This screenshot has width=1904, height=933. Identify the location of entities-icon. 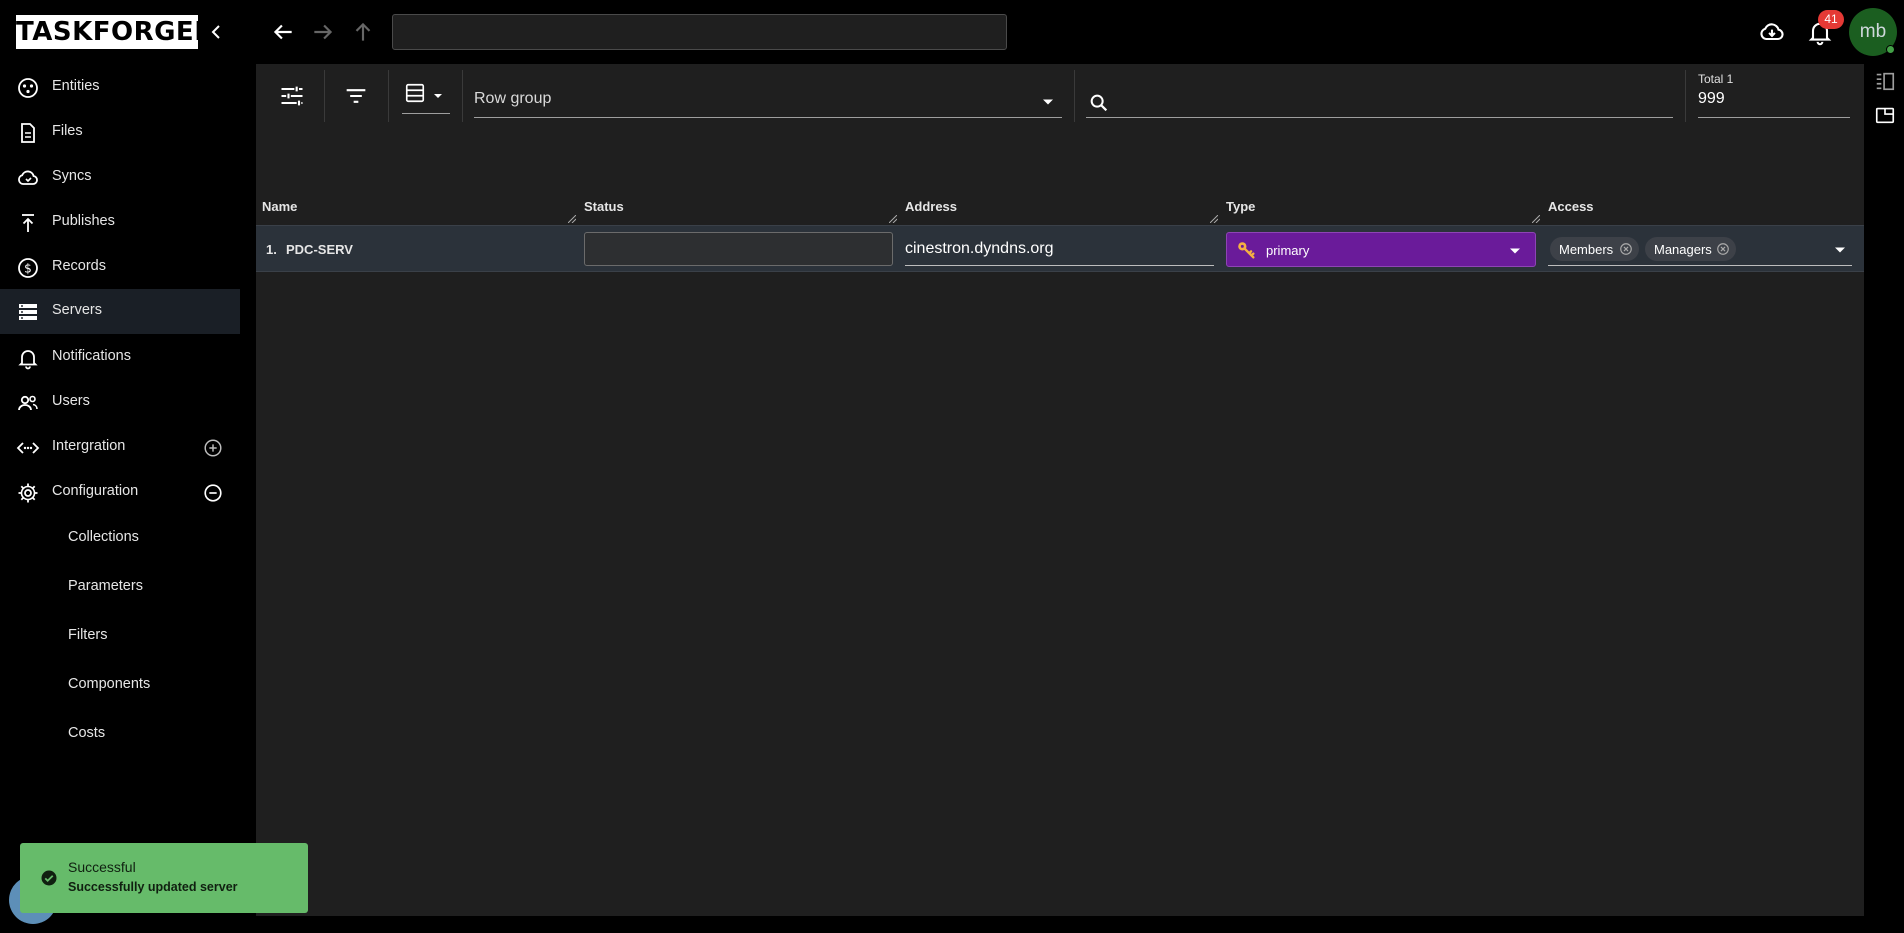
(28, 88).